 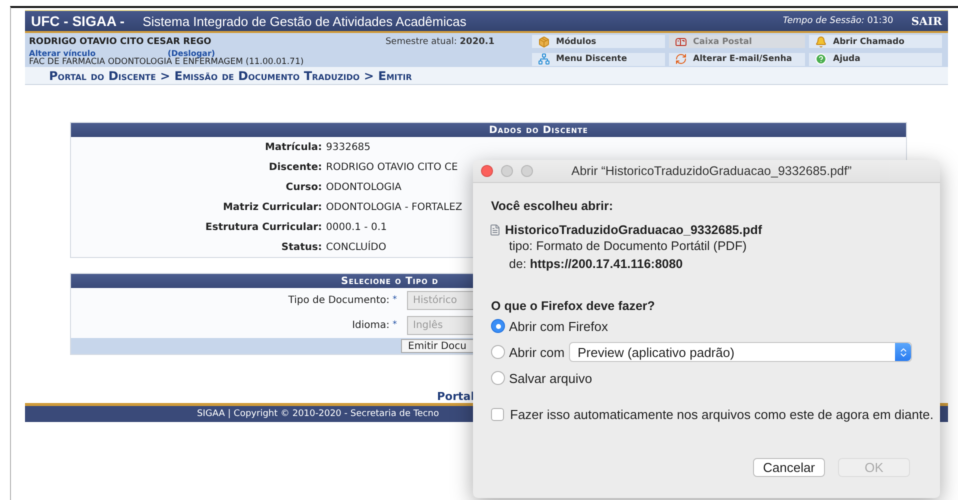 What do you see at coordinates (364, 187) in the screenshot?
I see `field-value: ODONTOLOGIA` at bounding box center [364, 187].